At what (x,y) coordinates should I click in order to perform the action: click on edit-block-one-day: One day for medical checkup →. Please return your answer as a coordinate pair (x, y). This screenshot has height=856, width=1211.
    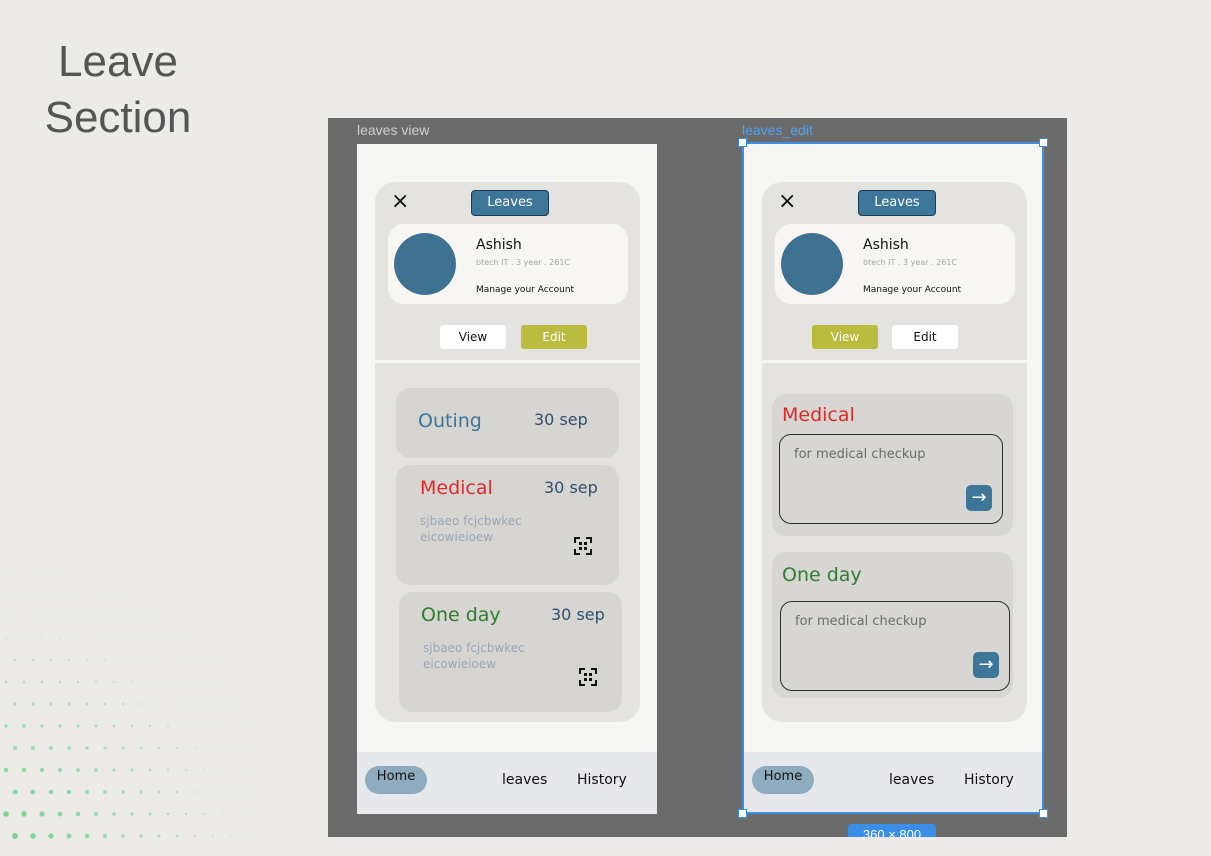
    Looking at the image, I should click on (892, 625).